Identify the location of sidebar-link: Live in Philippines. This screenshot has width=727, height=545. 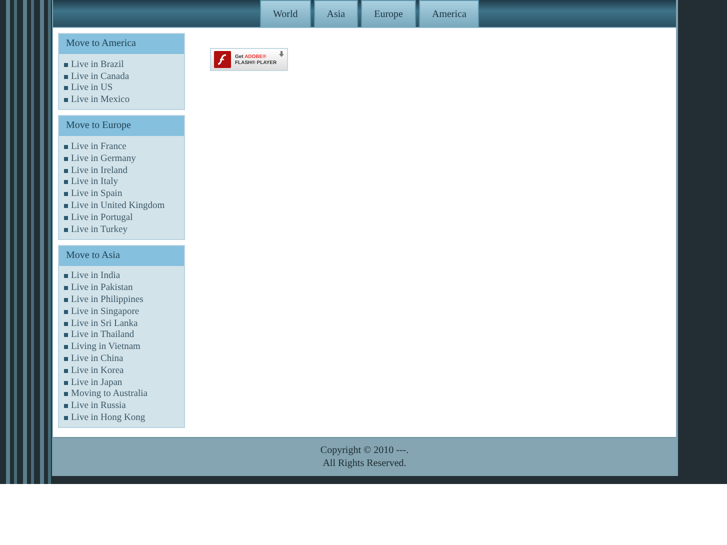
(107, 300).